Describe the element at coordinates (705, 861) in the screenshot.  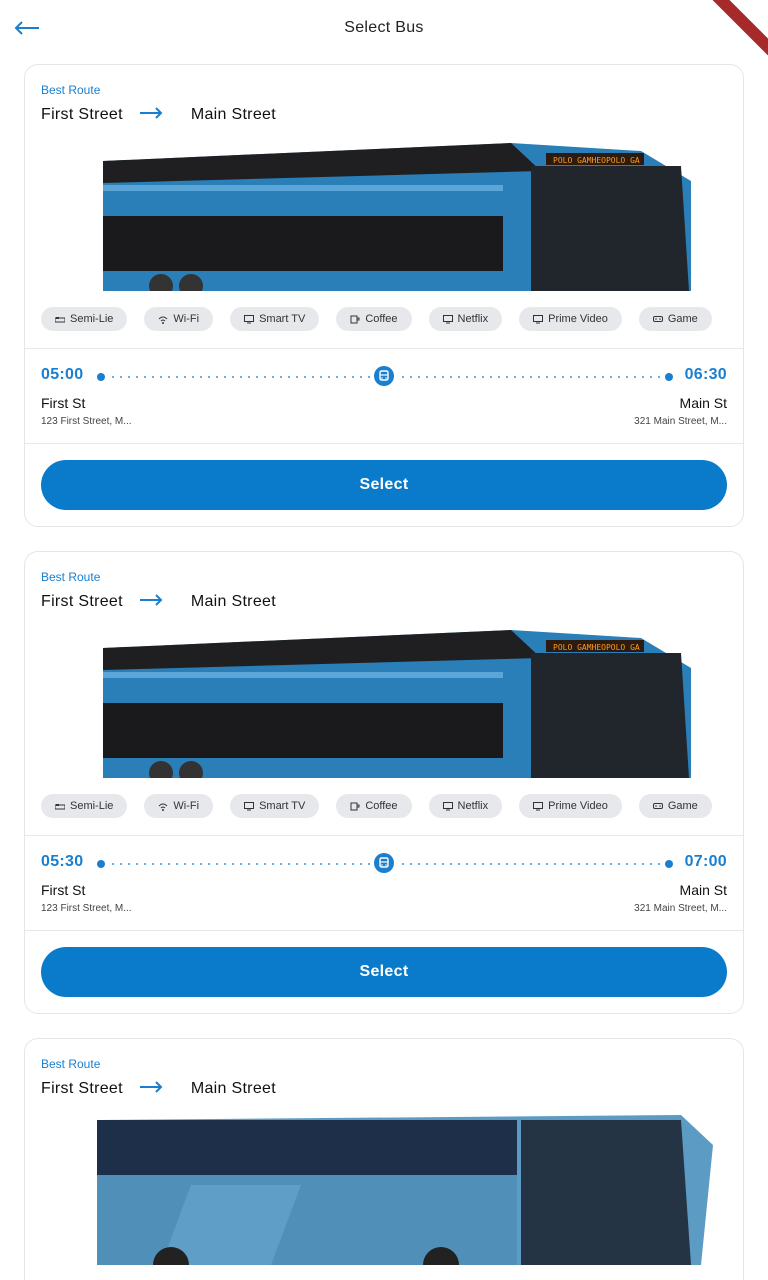
I see `arrival-time: 07:00` at that location.